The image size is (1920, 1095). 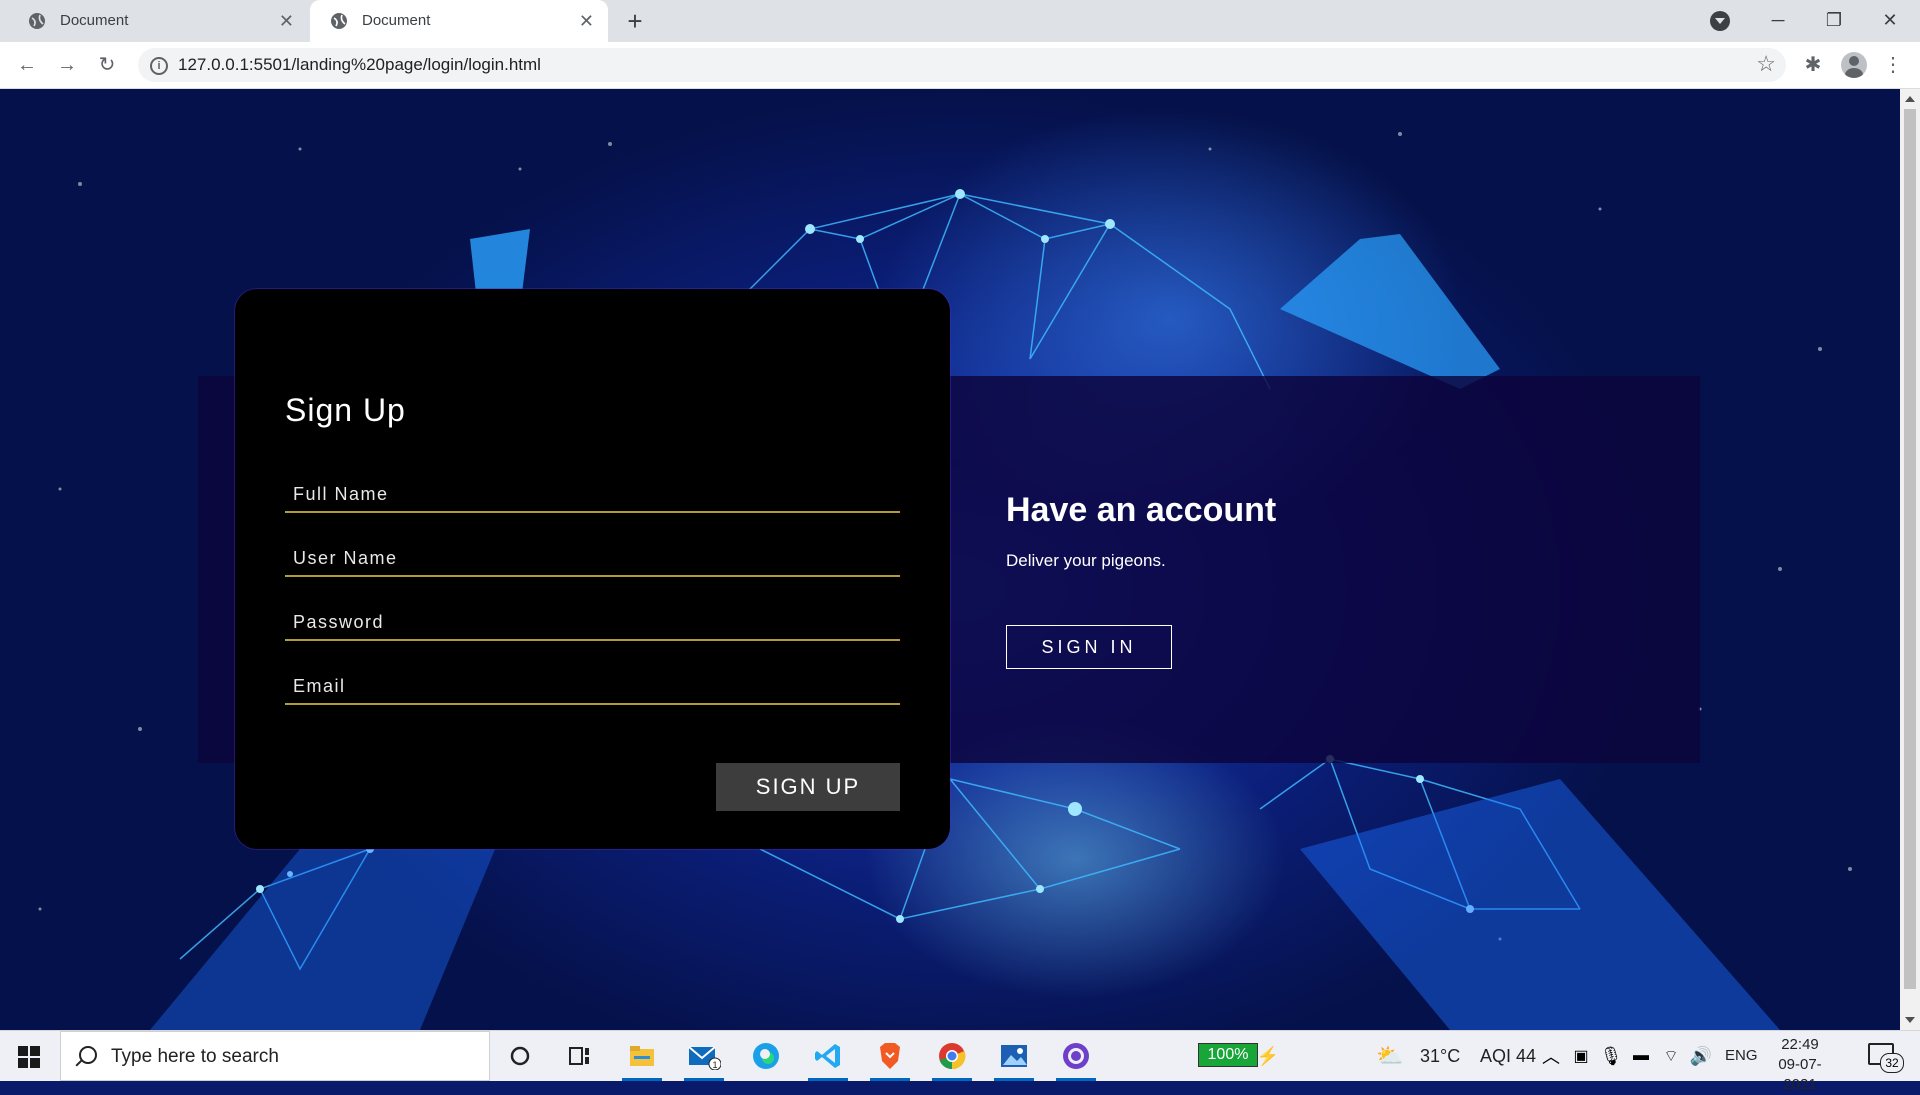 What do you see at coordinates (159, 66) in the screenshot?
I see `site-info-icon: i` at bounding box center [159, 66].